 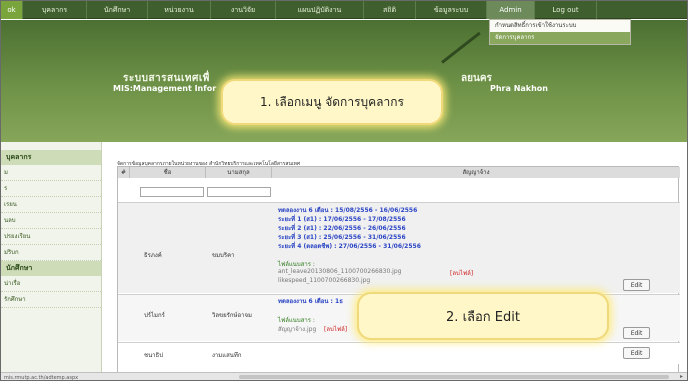 I want to click on nav-statistics: สถิติ, so click(x=390, y=10).